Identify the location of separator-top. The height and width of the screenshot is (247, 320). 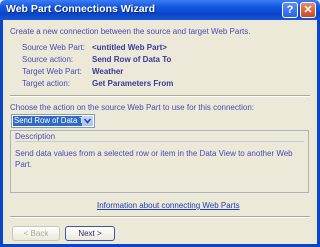
(160, 96).